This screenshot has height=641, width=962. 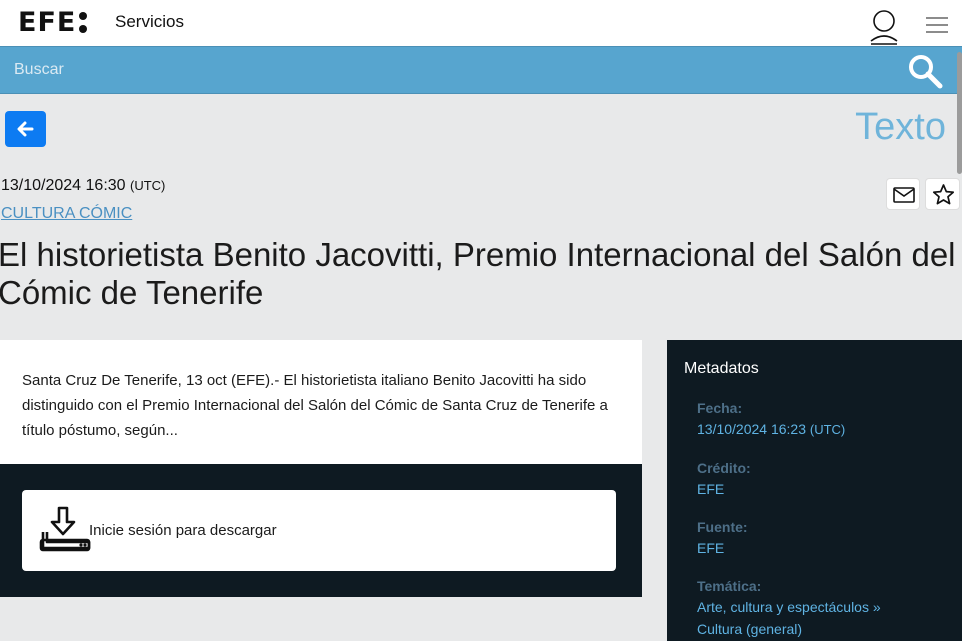 I want to click on logo-colon-mark, so click(x=83, y=22).